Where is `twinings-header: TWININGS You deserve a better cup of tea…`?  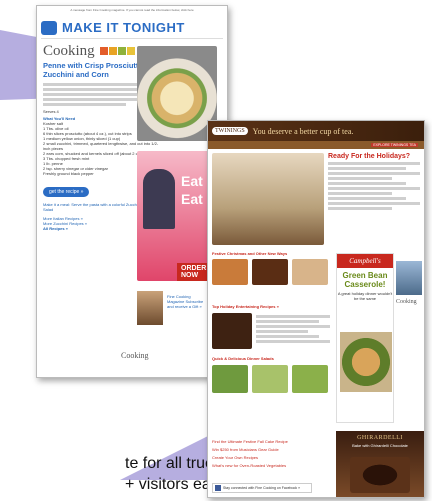
twinings-header: TWININGS You deserve a better cup of tea… is located at coordinates (316, 131).